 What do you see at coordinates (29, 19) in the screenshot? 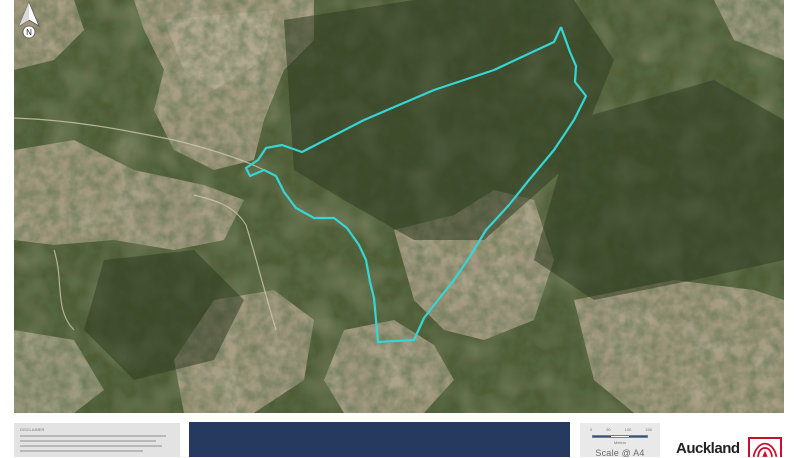
I see `north-arrow-icon: N` at bounding box center [29, 19].